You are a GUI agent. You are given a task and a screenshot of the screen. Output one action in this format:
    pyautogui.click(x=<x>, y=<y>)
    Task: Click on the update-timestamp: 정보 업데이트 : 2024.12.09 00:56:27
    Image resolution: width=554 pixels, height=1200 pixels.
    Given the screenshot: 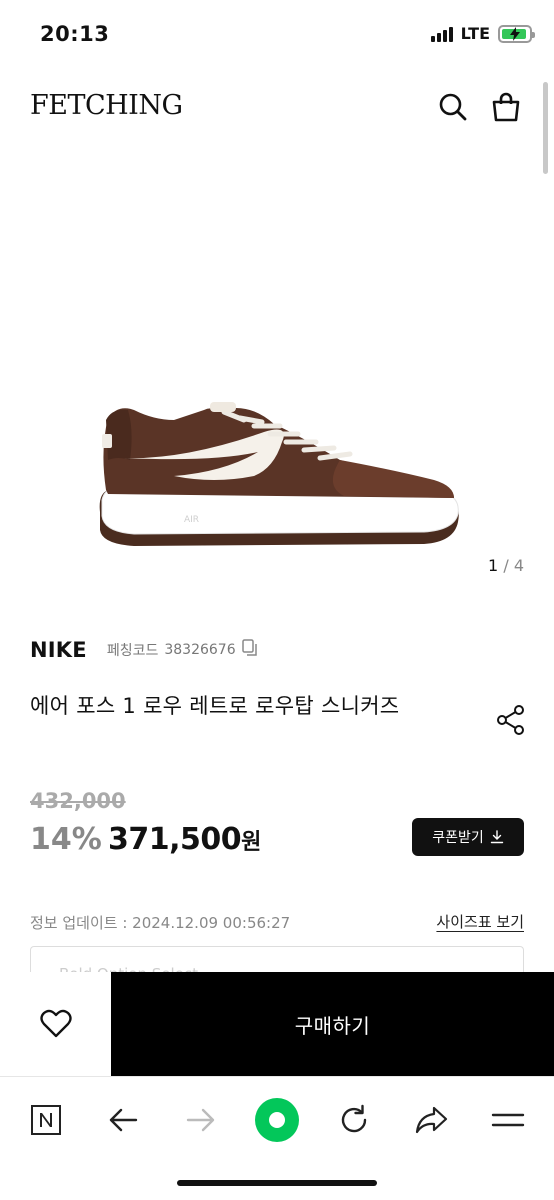 What is the action you would take?
    pyautogui.click(x=160, y=923)
    